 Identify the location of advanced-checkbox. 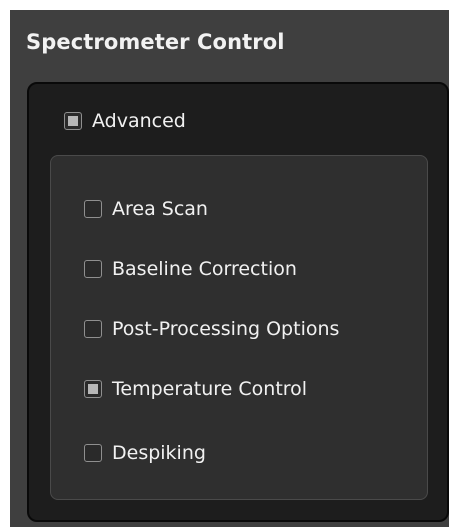
(73, 121).